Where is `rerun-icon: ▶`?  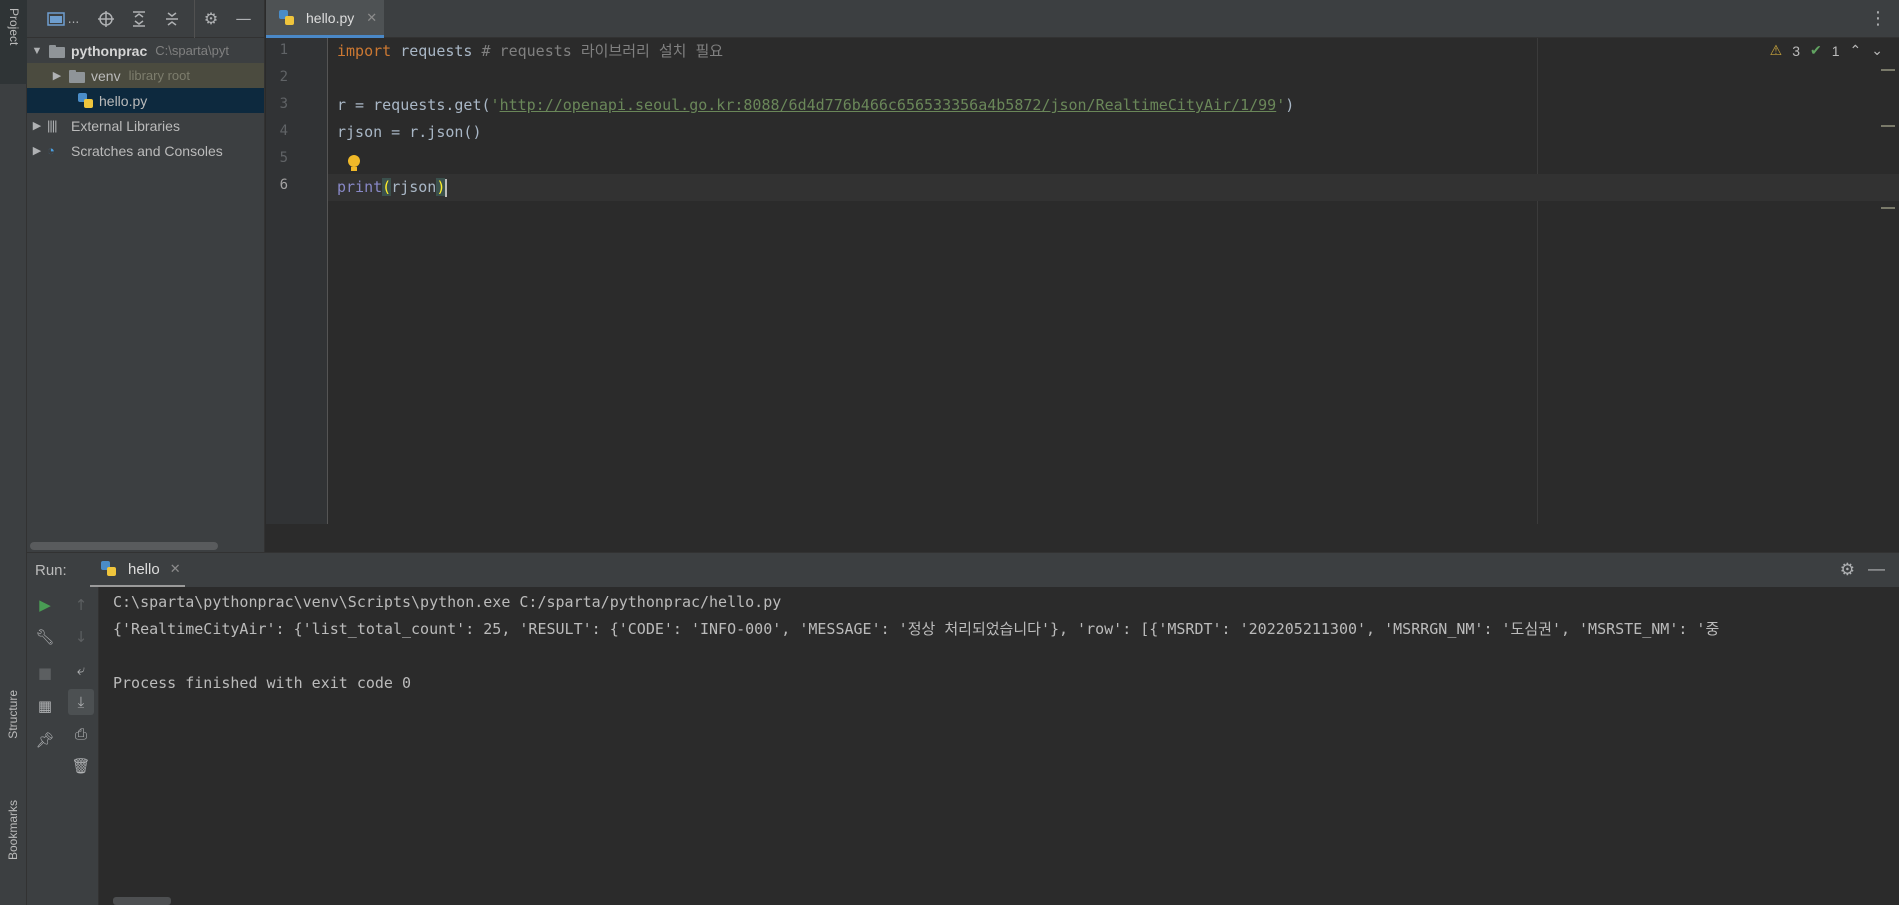 rerun-icon: ▶ is located at coordinates (45, 605).